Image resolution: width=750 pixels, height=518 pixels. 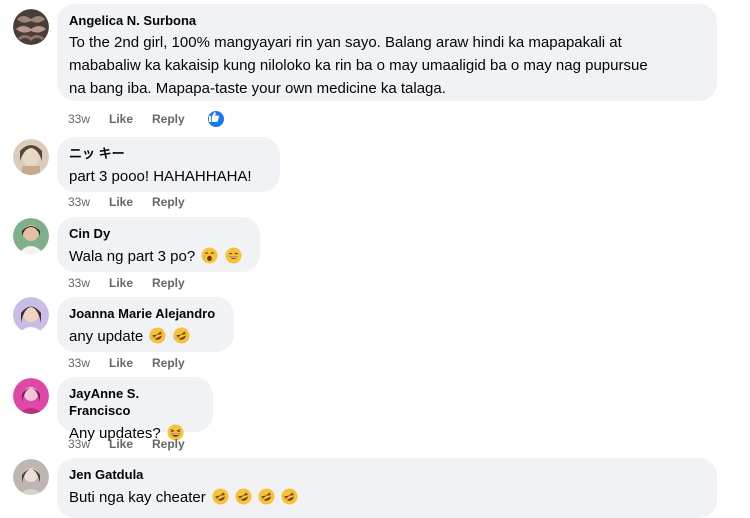 What do you see at coordinates (160, 176) in the screenshot?
I see `comment-text: part 3 pooo! HAHAHHAHA!` at bounding box center [160, 176].